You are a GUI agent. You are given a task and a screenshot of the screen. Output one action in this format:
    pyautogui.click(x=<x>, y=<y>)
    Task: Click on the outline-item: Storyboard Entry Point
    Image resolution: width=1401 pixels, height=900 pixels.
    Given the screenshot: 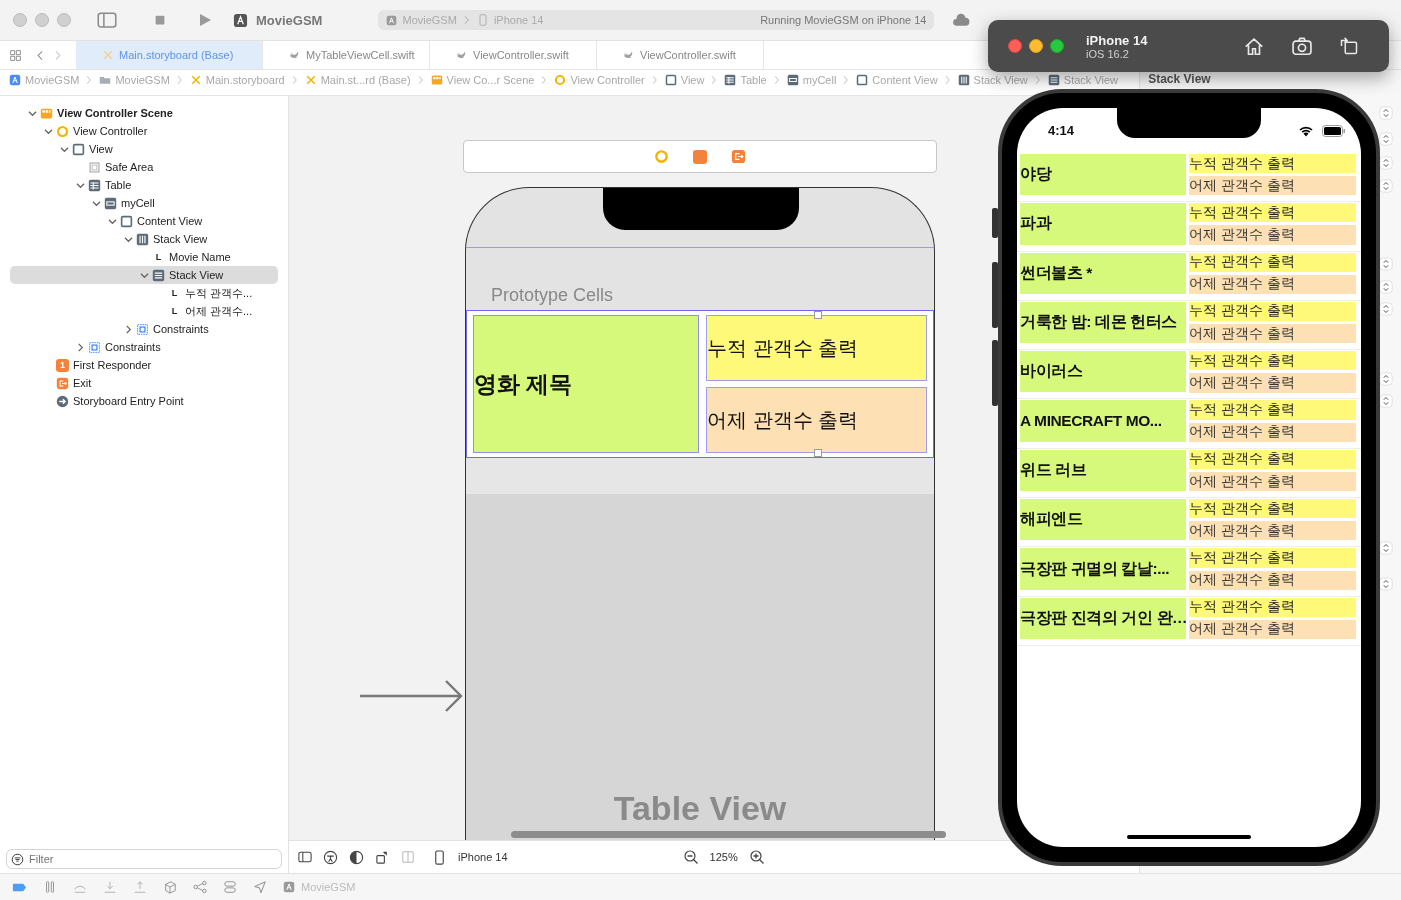 What is the action you would take?
    pyautogui.click(x=128, y=401)
    